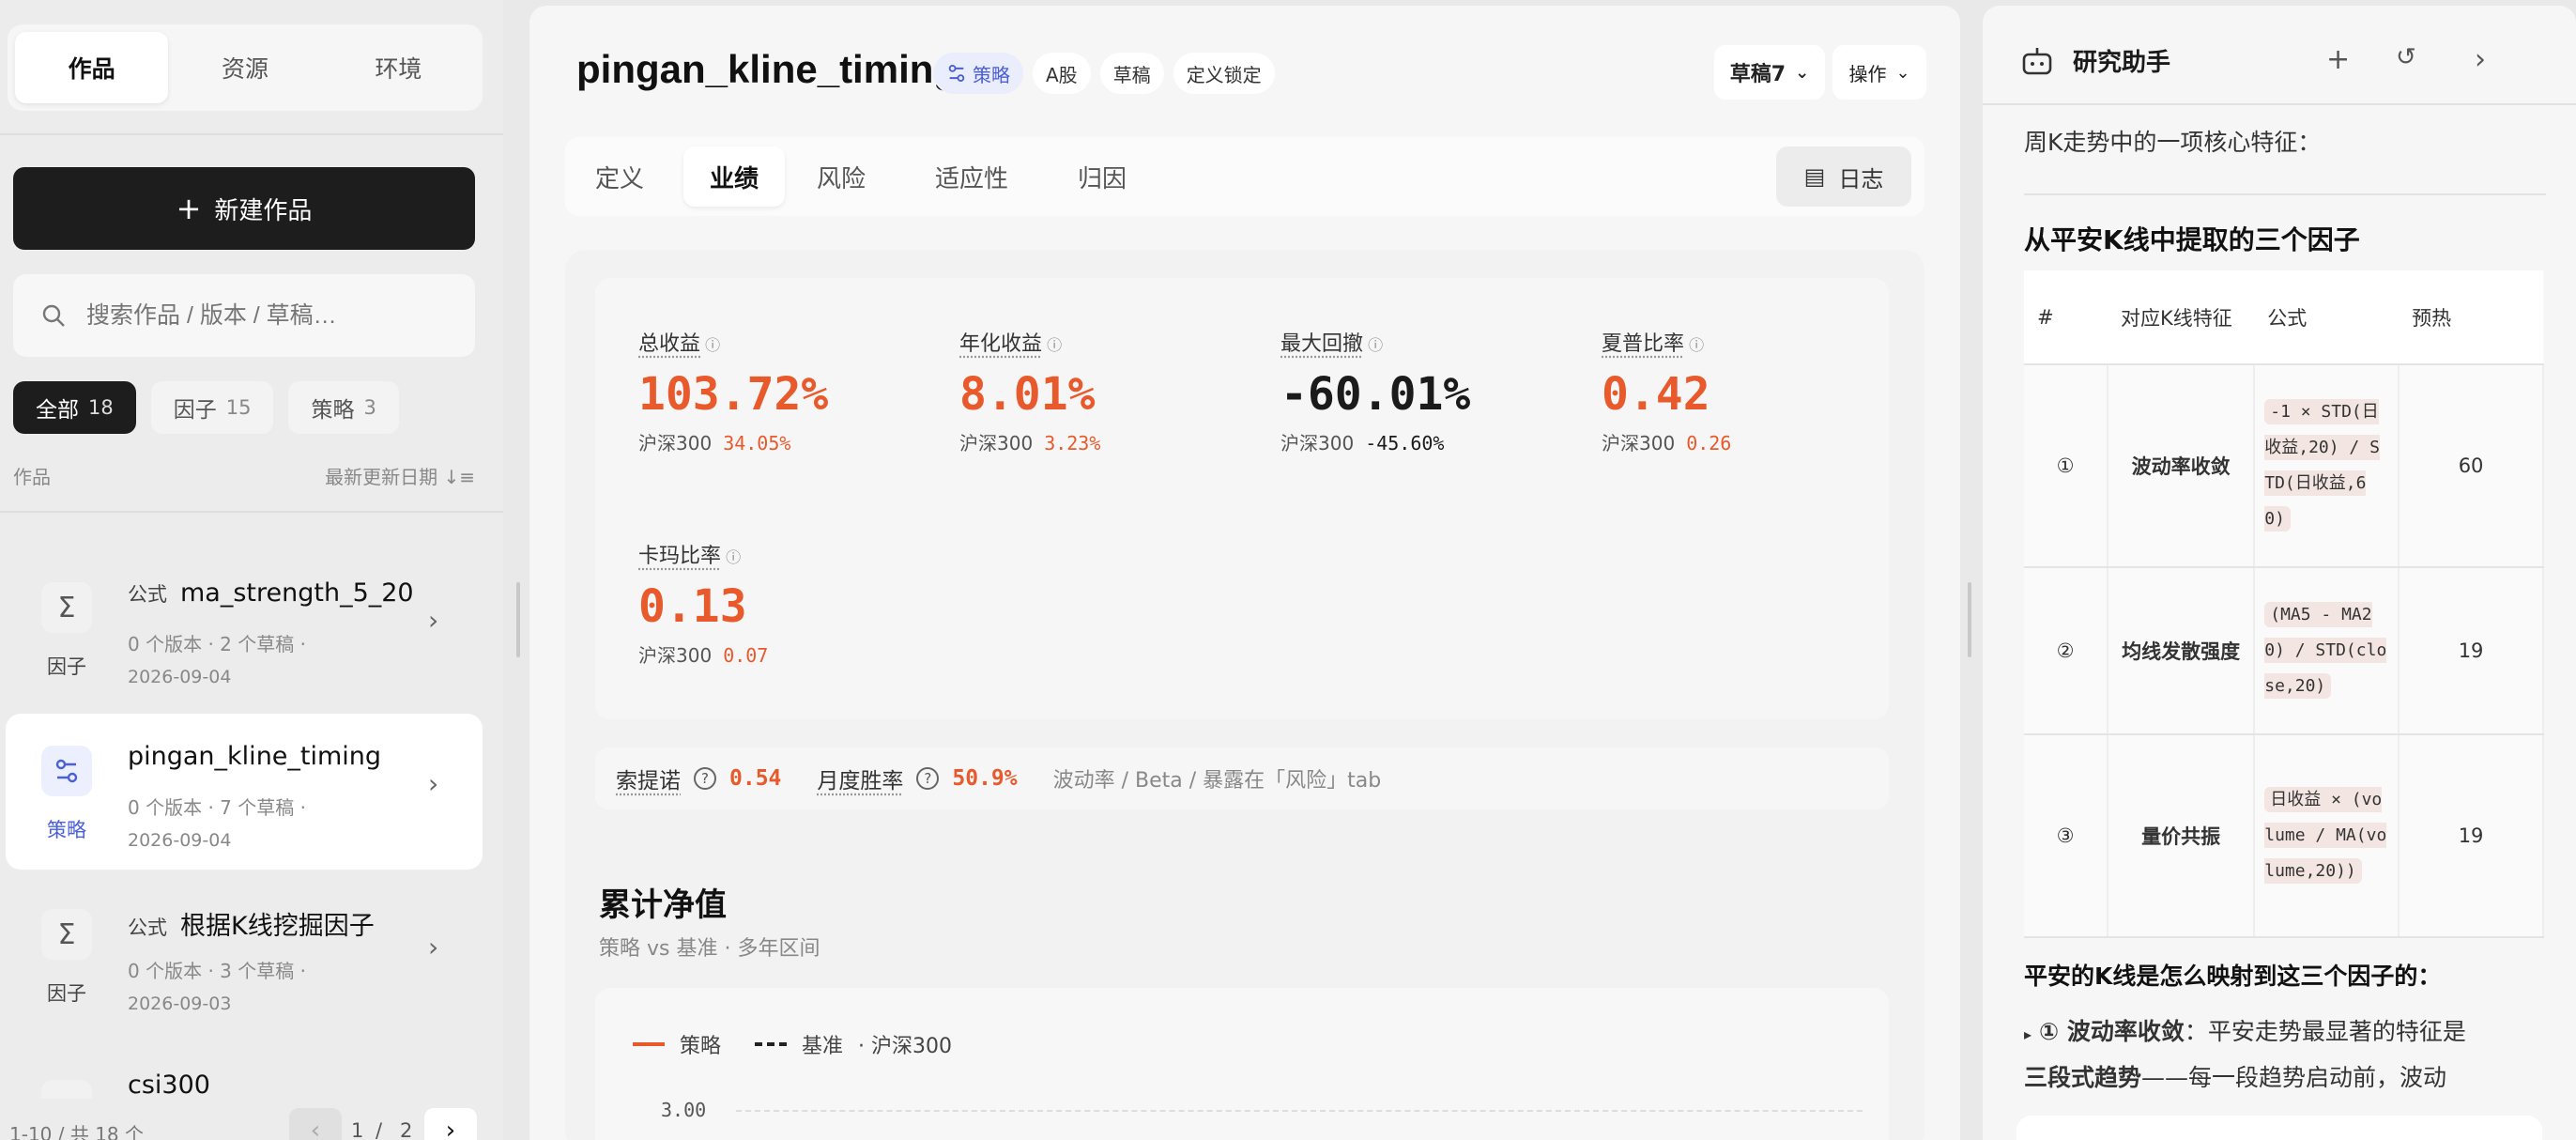 This screenshot has width=2576, height=1140. I want to click on metric-total-return: 总收益 ⓘ 103.72% 沪深300 34.05%, so click(789, 391).